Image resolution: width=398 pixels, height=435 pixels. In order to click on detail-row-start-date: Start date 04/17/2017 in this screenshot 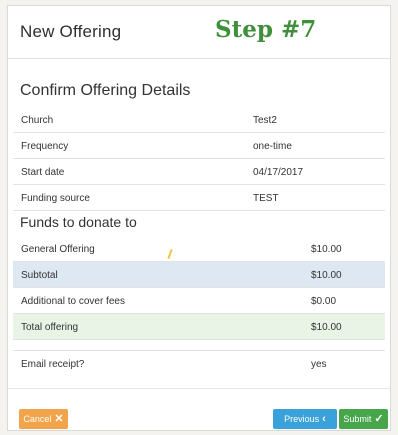, I will do `click(199, 172)`.